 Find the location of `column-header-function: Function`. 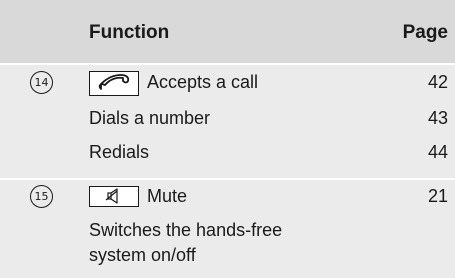

column-header-function: Function is located at coordinates (129, 32).